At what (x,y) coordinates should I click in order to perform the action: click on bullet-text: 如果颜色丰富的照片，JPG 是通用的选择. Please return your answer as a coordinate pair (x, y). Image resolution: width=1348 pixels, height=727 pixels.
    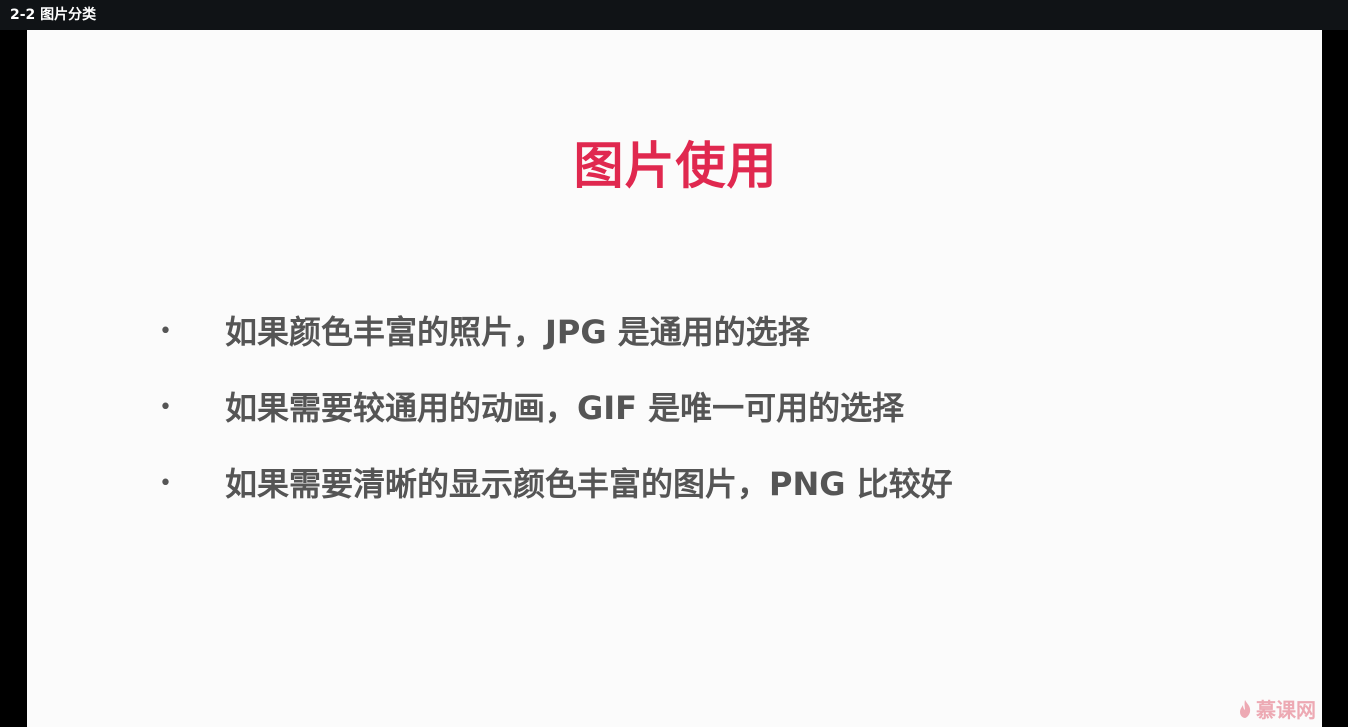
    Looking at the image, I should click on (517, 332).